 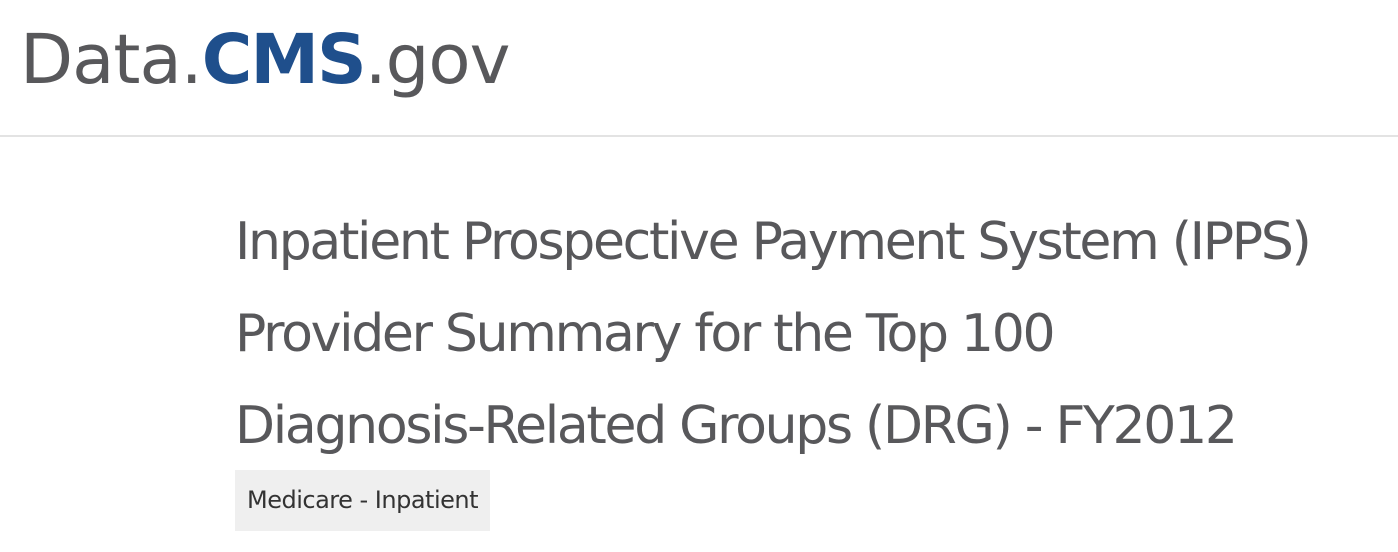 I want to click on logo-text-gov: .gov, so click(x=437, y=60).